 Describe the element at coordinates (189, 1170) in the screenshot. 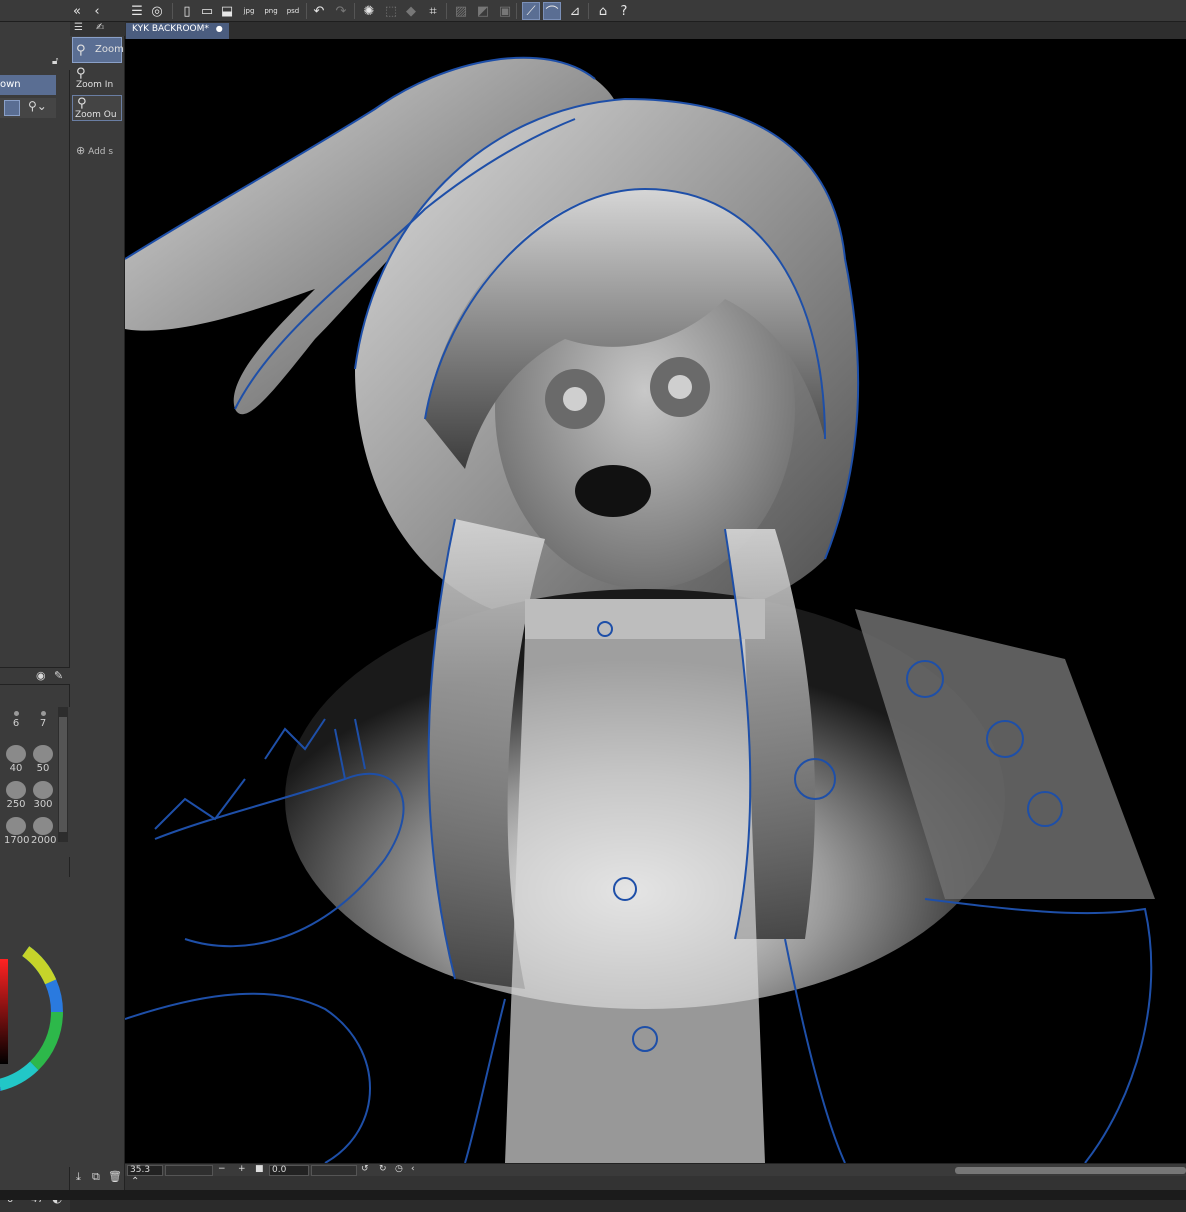

I see `zoom-slider` at that location.